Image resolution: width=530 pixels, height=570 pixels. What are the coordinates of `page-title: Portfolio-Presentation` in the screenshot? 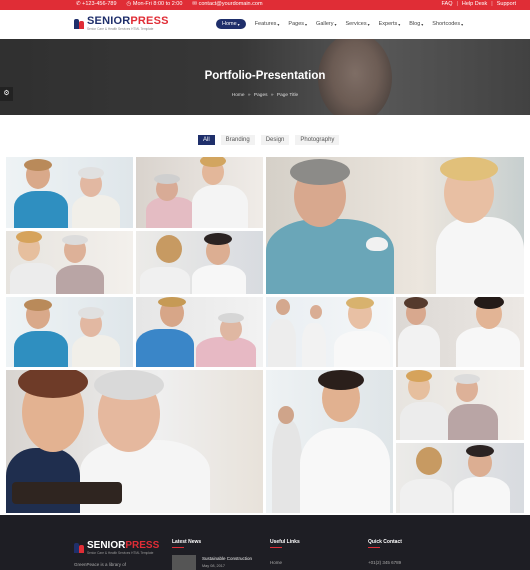 It's located at (265, 76).